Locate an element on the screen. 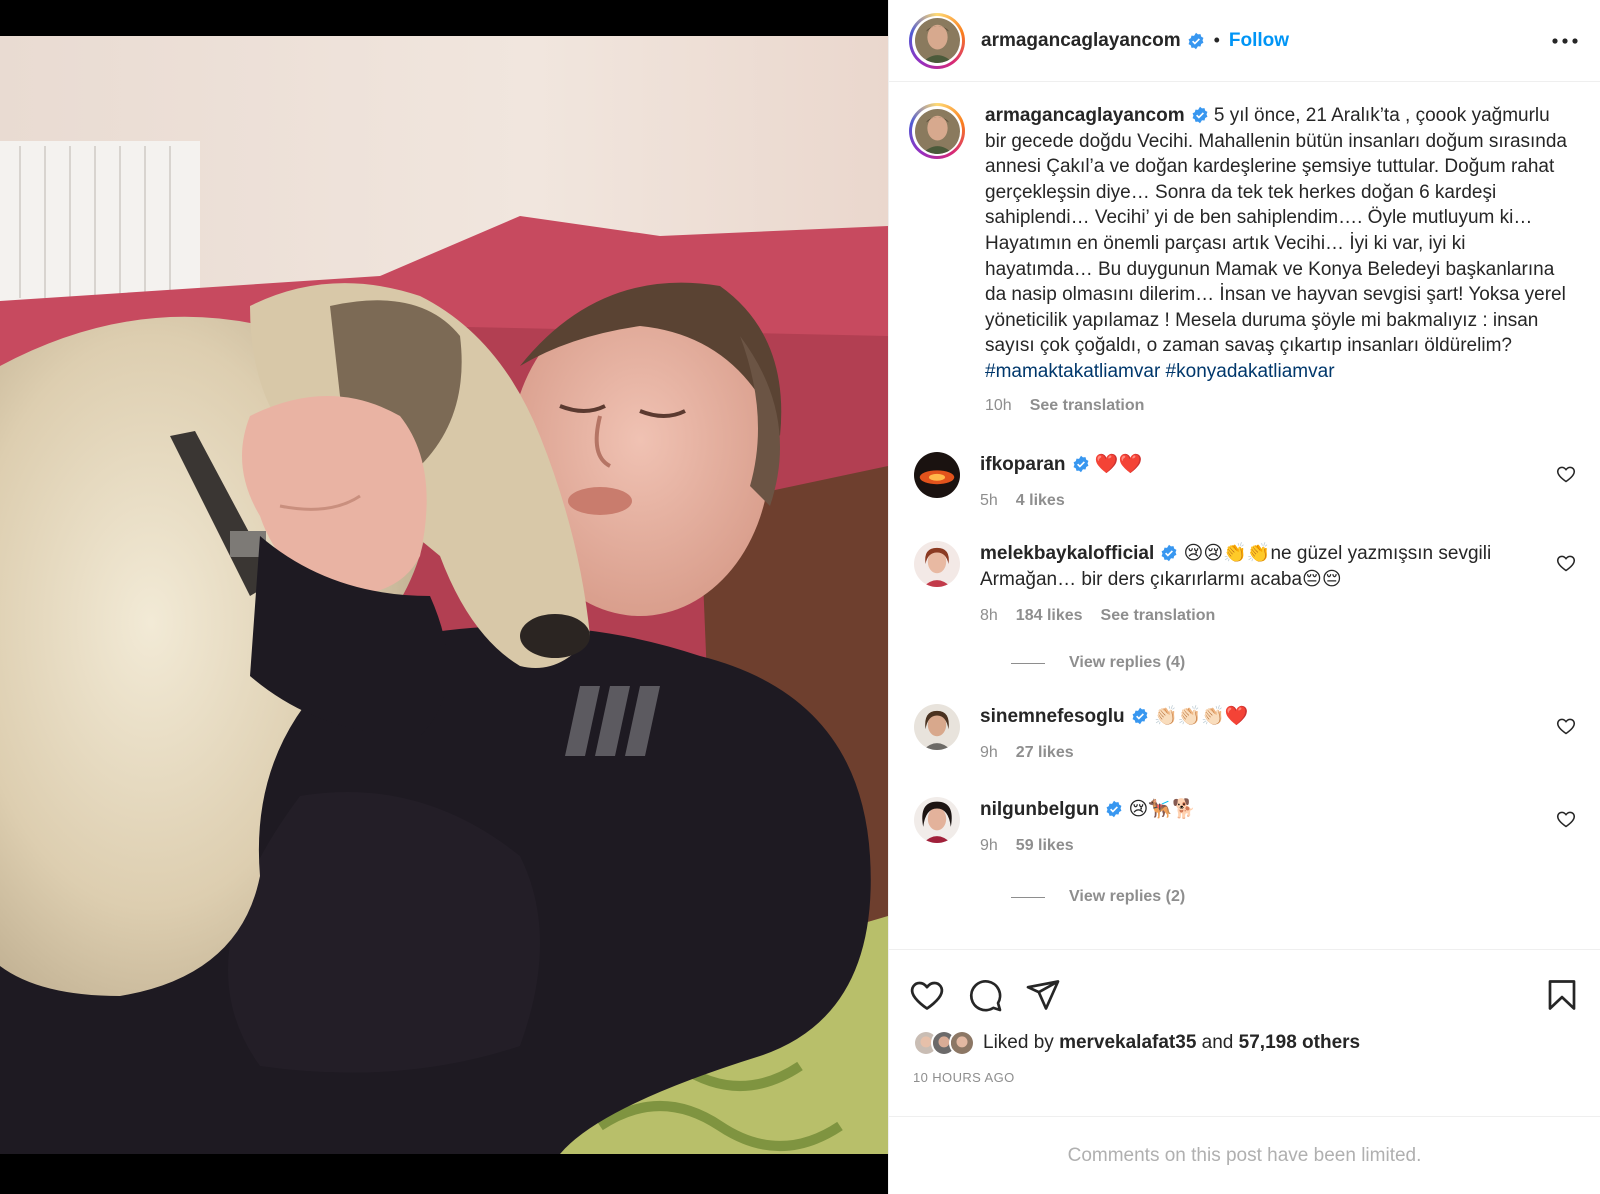 This screenshot has height=1194, width=1600. caption-author-avatar is located at coordinates (937, 131).